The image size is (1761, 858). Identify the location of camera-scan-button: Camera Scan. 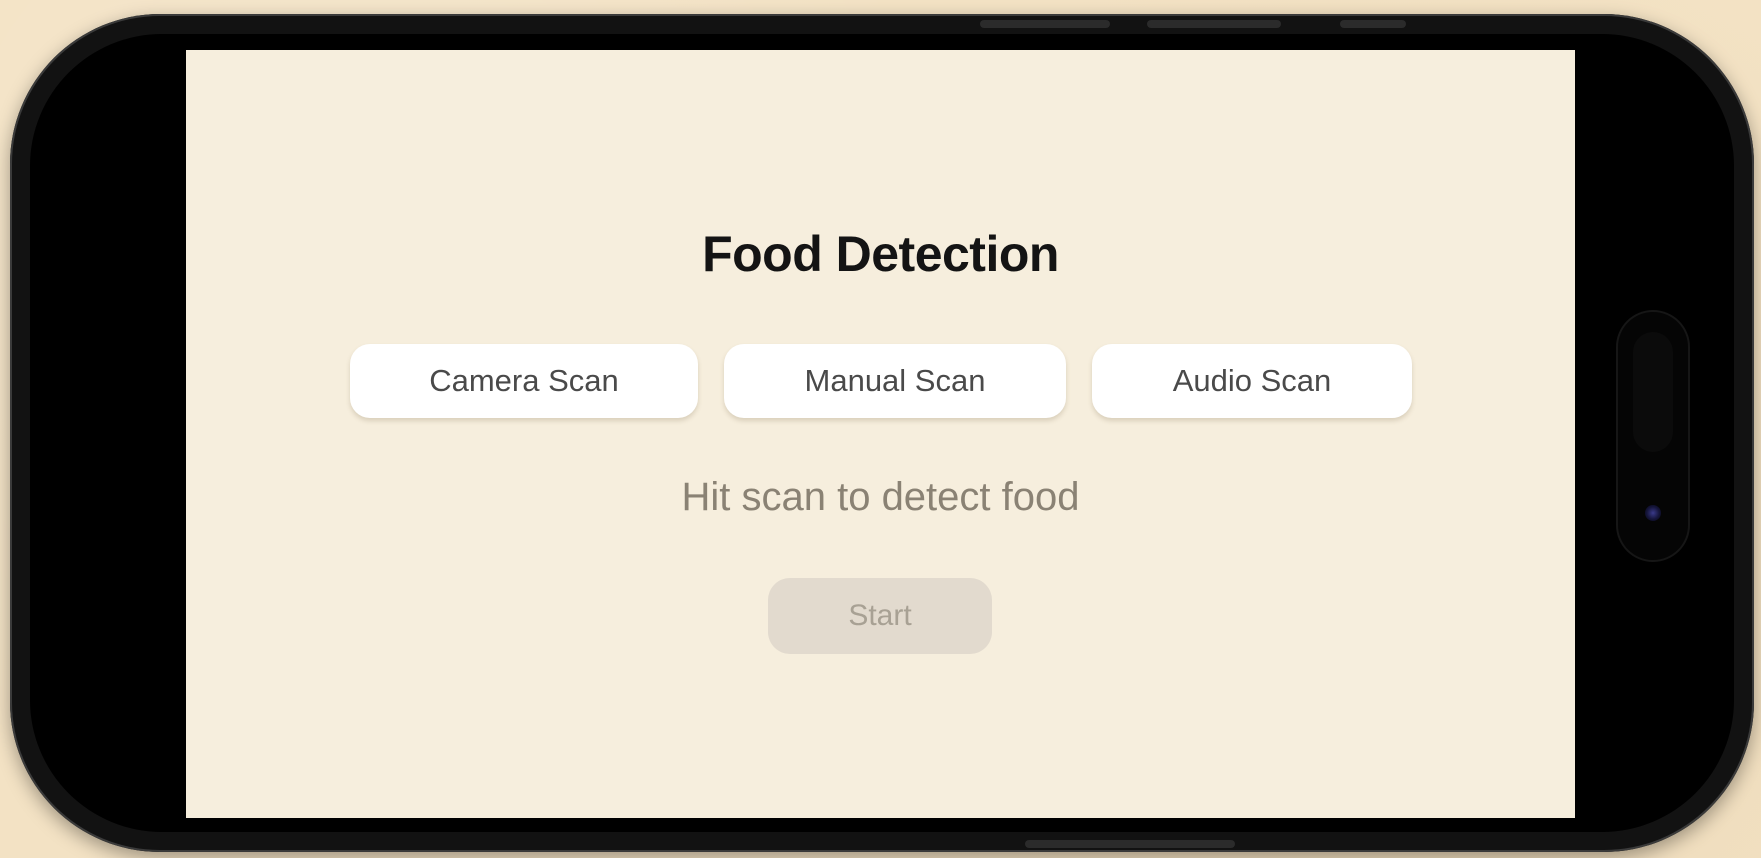
(524, 381).